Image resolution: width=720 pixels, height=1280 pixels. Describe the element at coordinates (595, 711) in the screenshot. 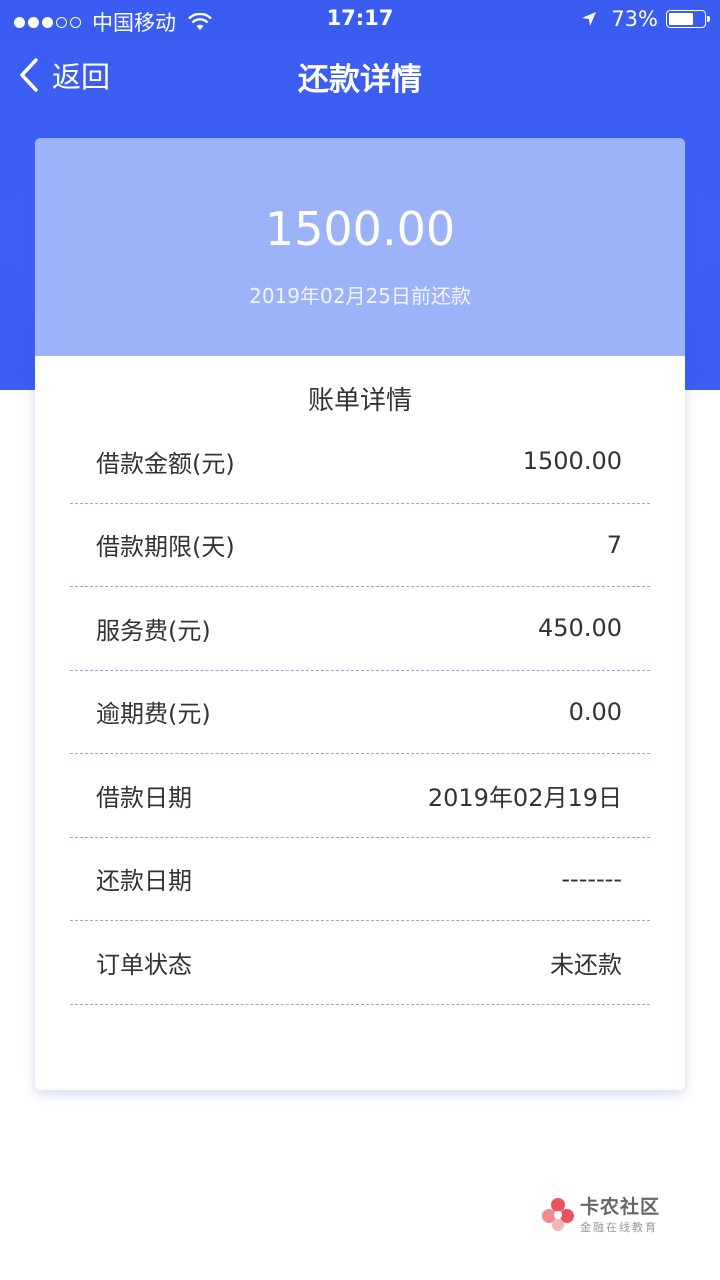

I see `detail-value: 0.00` at that location.